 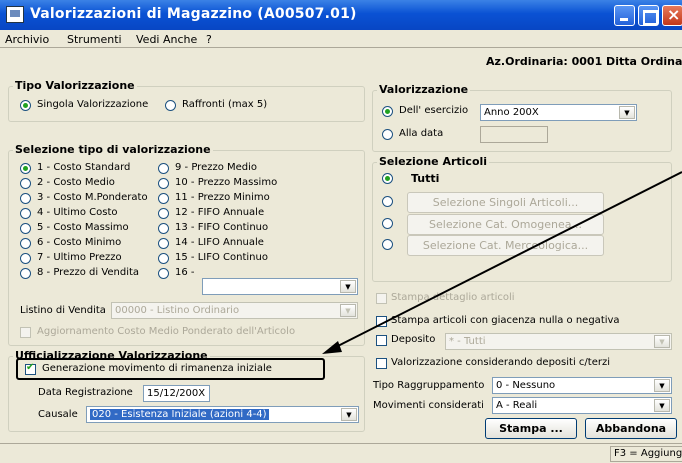 I want to click on alla-data-field, so click(x=514, y=134).